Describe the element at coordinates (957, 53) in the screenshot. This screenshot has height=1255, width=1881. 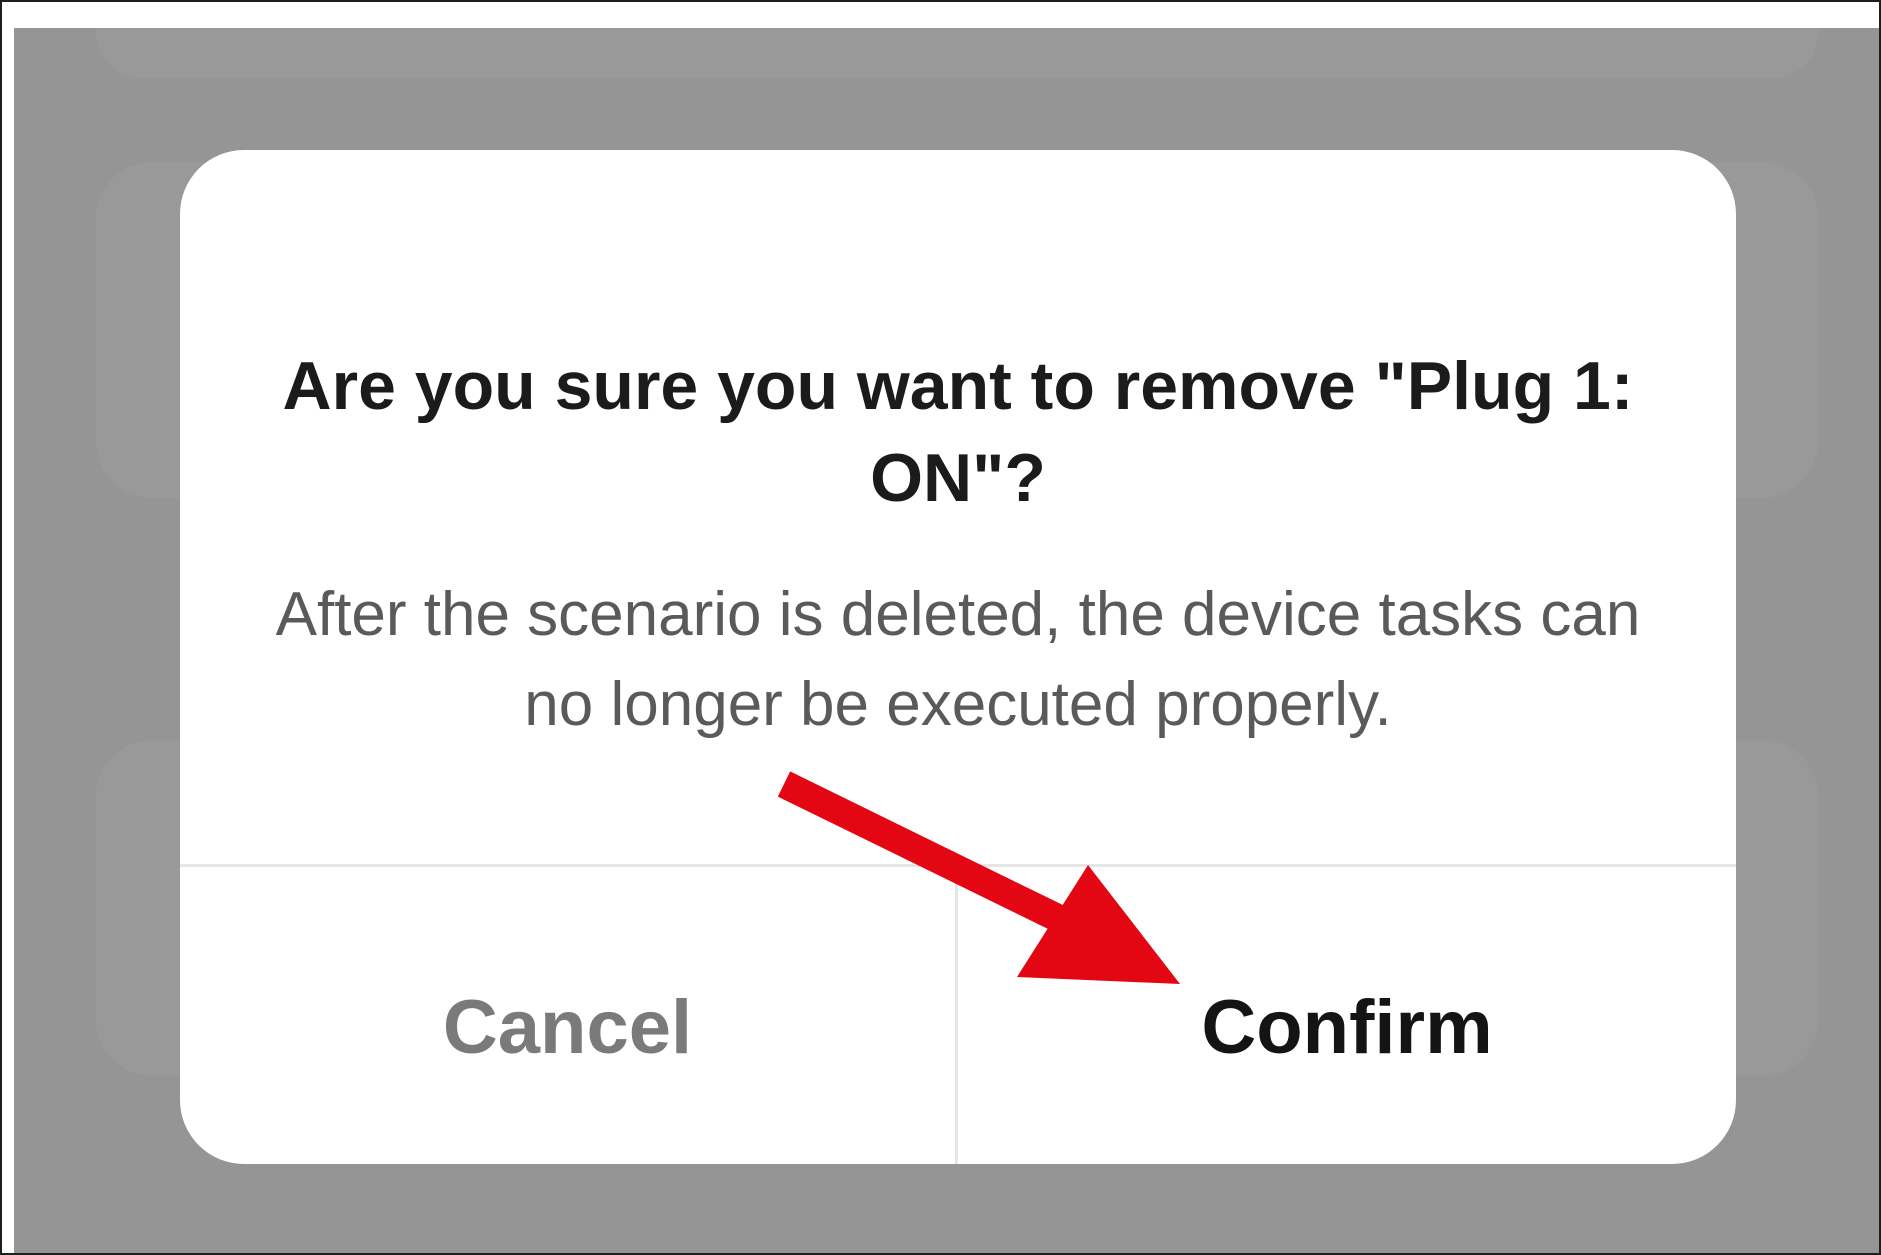
I see `background-card` at that location.